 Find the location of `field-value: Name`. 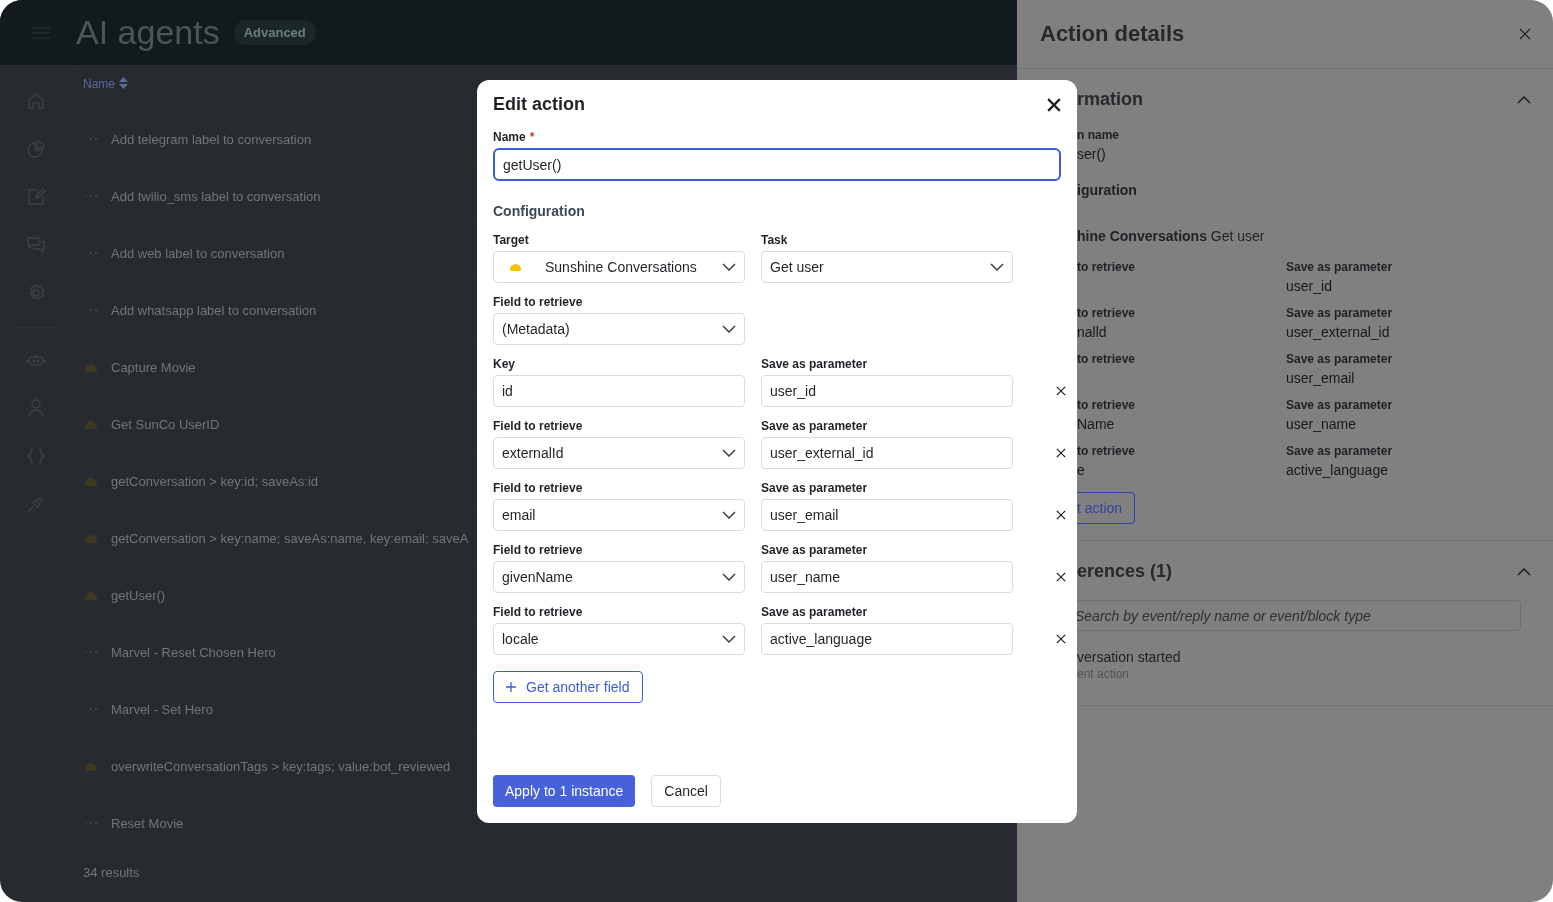

field-value: Name is located at coordinates (1096, 424).